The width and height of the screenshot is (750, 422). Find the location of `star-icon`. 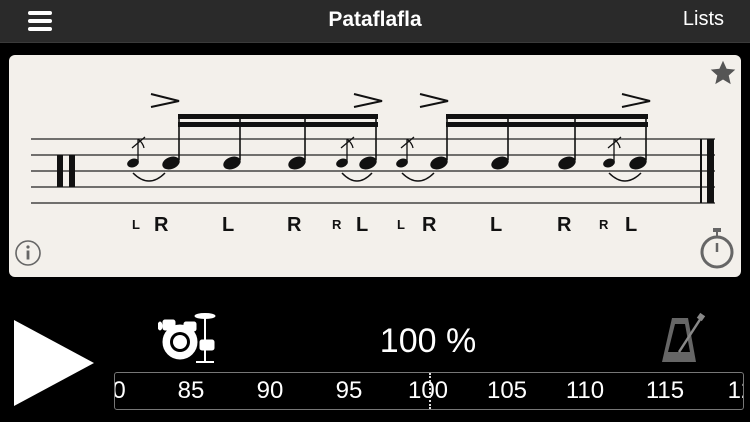

star-icon is located at coordinates (723, 75).